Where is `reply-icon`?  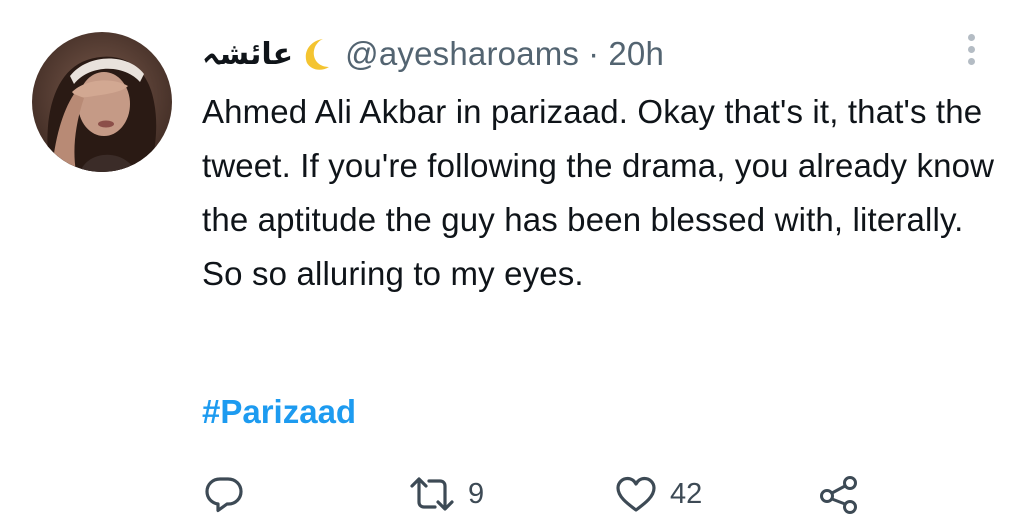 reply-icon is located at coordinates (224, 494).